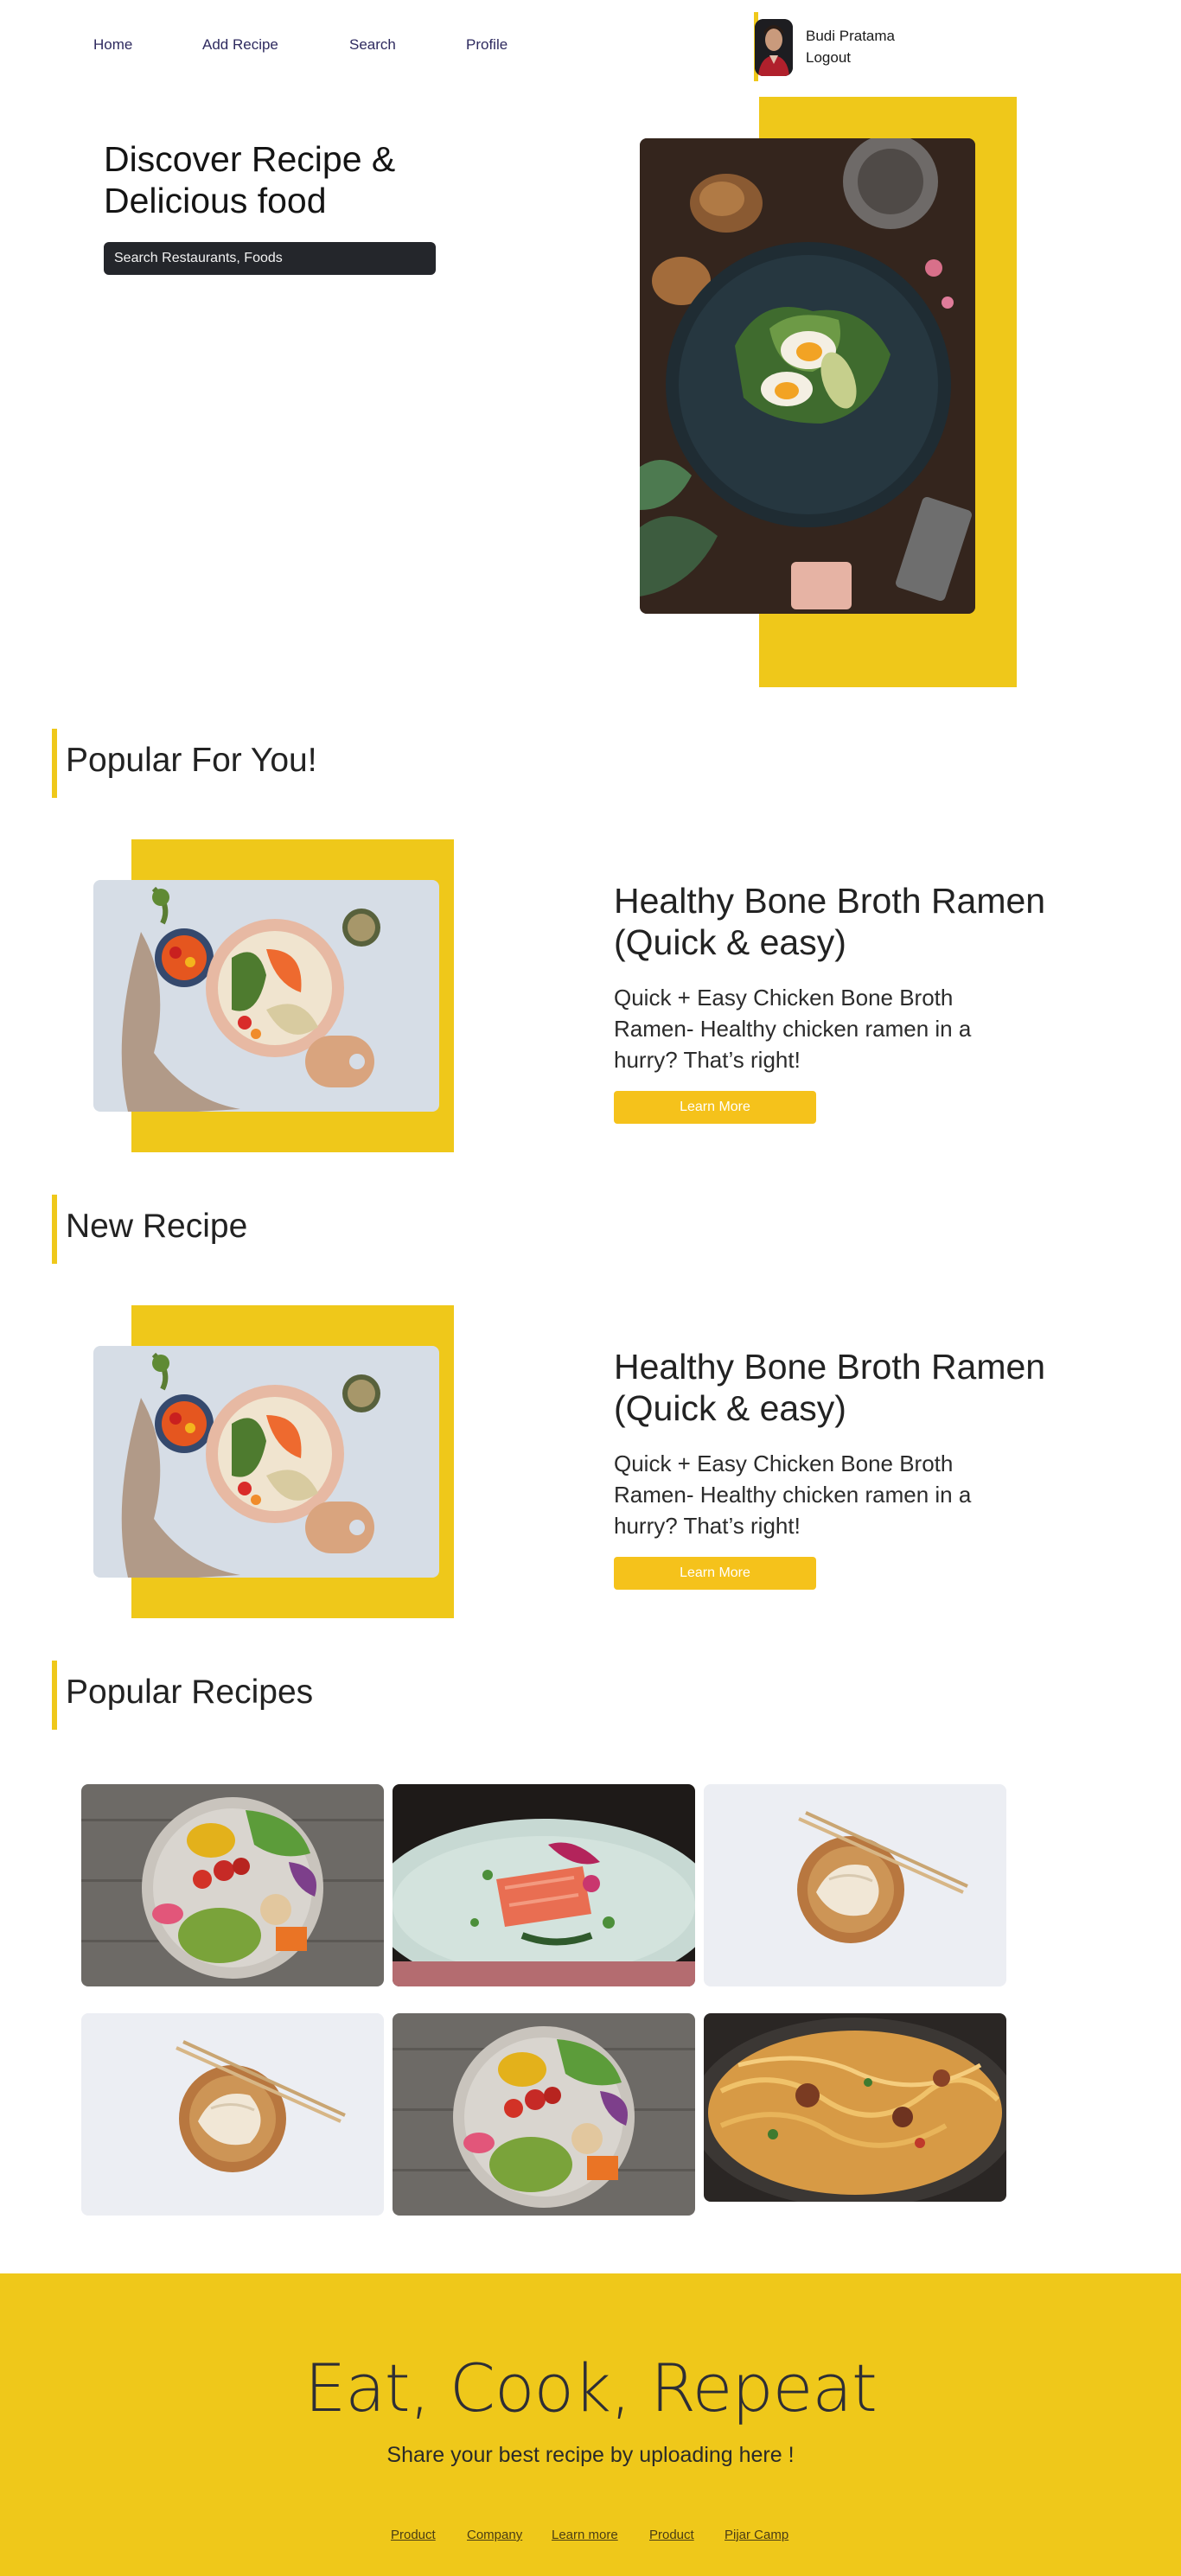 Image resolution: width=1181 pixels, height=2576 pixels. I want to click on footer-link-learn-more: Learn more, so click(585, 2535).